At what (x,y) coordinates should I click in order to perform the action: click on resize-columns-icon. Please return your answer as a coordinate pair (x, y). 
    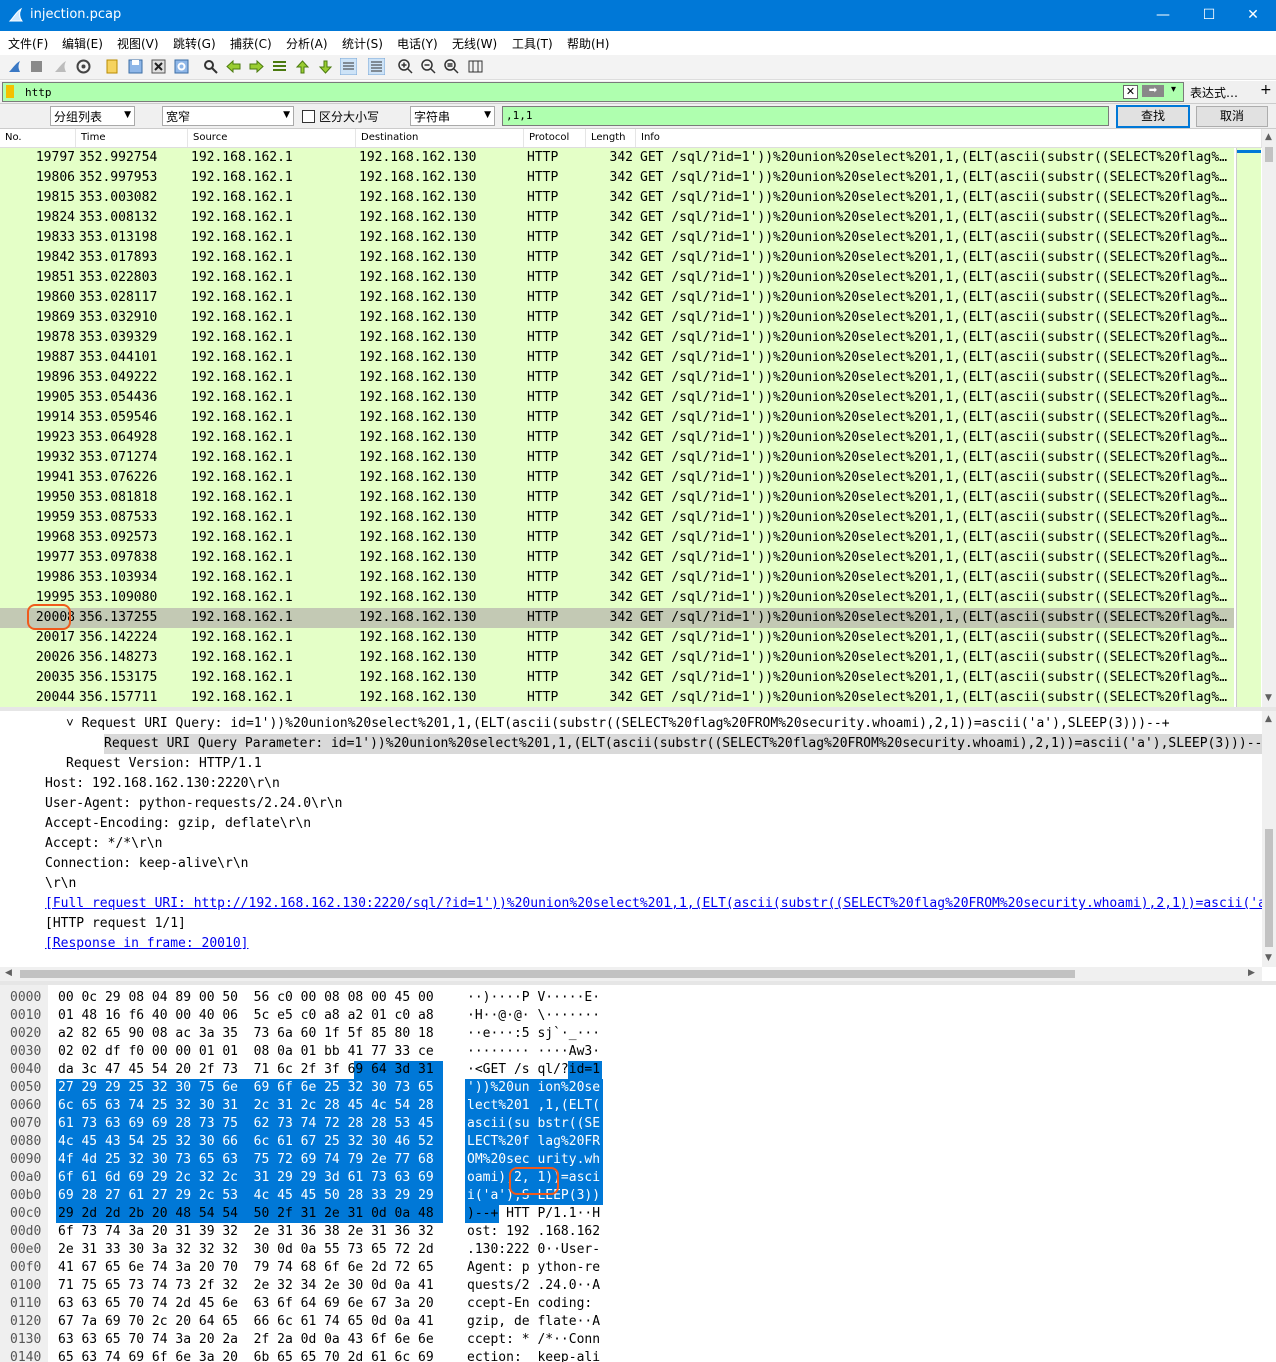
    Looking at the image, I should click on (475, 66).